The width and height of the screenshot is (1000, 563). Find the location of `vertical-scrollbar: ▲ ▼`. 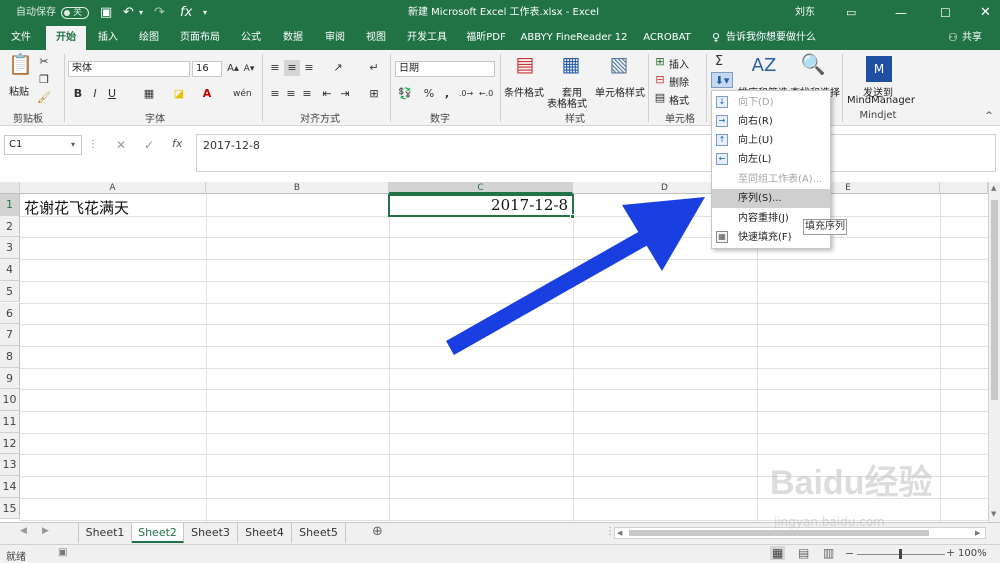

vertical-scrollbar: ▲ ▼ is located at coordinates (994, 352).